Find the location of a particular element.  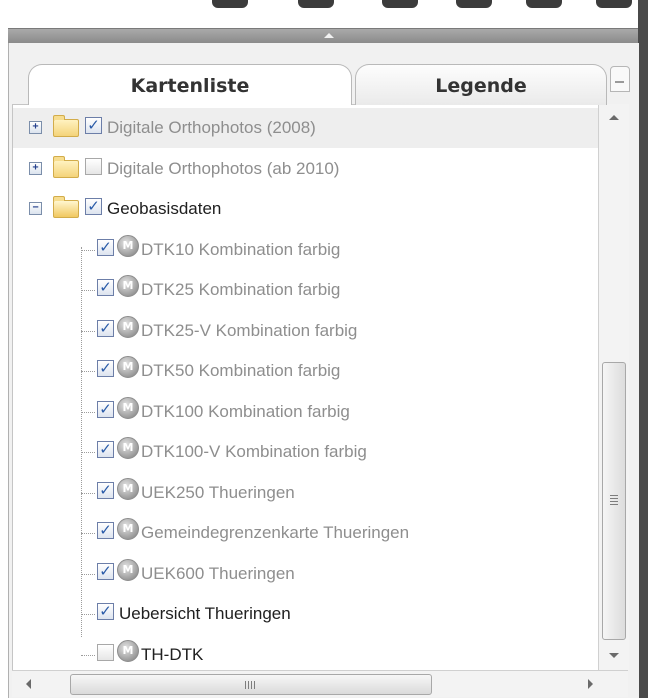

layer-tree-row: ✓ M Gemeindegrenzenkarte Thueringen is located at coordinates (306, 533).